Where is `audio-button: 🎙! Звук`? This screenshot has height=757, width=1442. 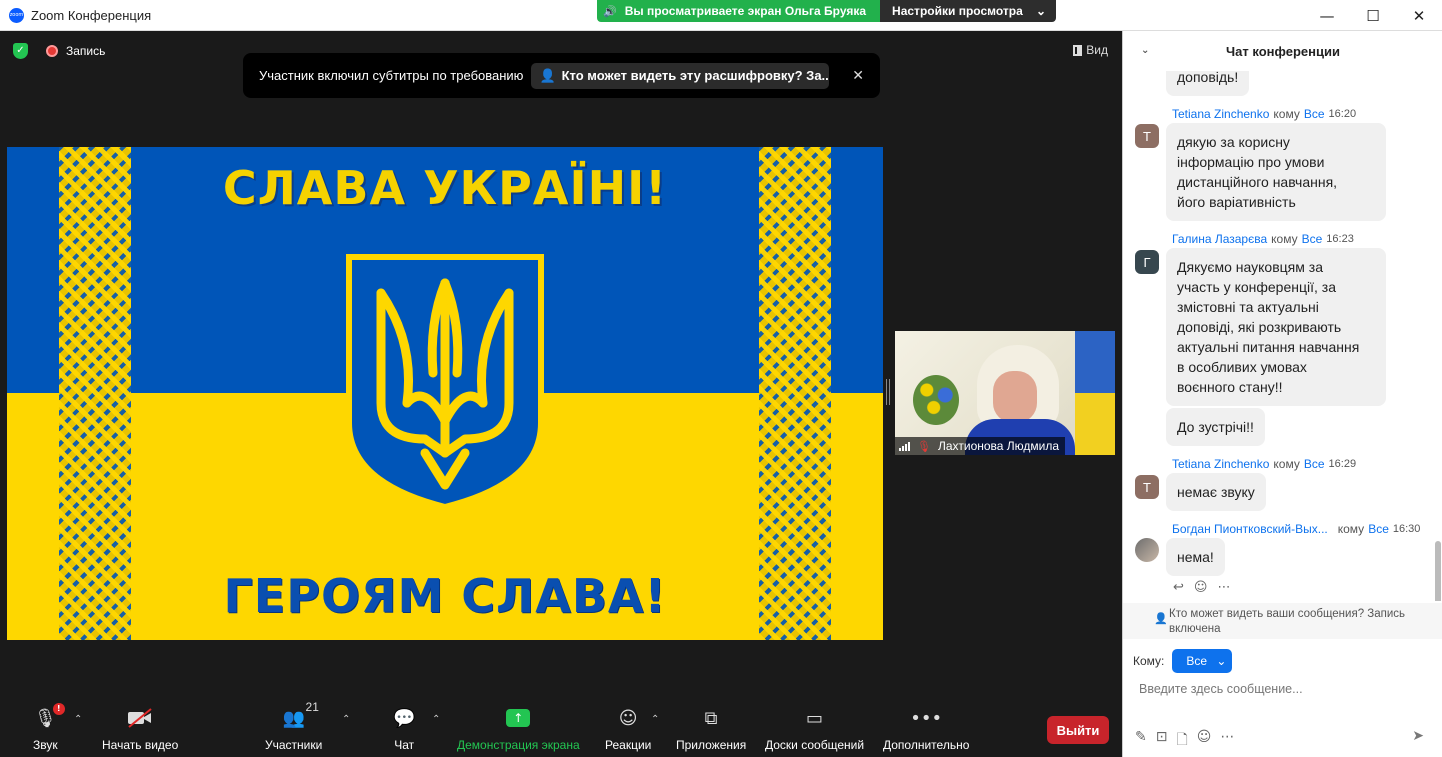 audio-button: 🎙! Звук is located at coordinates (49, 727).